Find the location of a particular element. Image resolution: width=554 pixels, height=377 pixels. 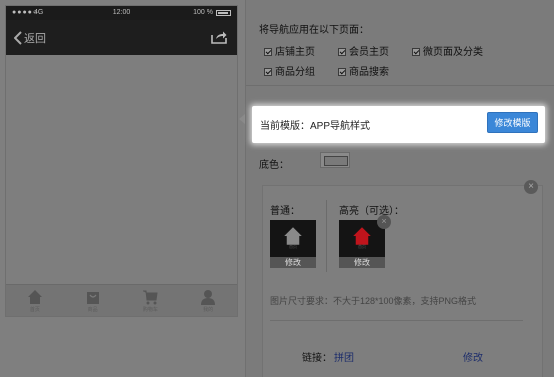

checkbox-member-home: 会员主页 is located at coordinates (363, 50).